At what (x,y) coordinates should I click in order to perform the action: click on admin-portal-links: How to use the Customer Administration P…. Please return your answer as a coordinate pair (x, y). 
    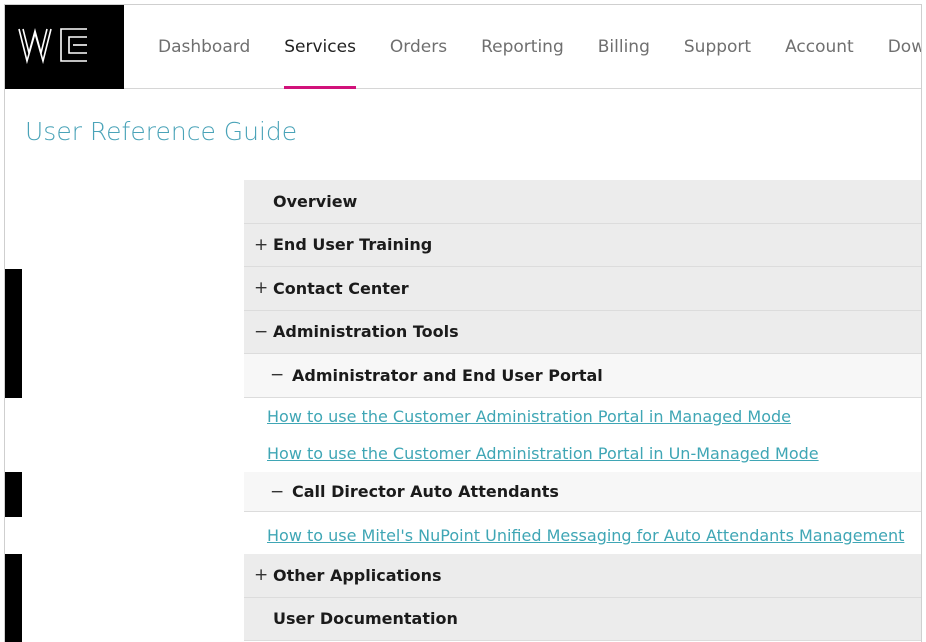
    Looking at the image, I should click on (463, 435).